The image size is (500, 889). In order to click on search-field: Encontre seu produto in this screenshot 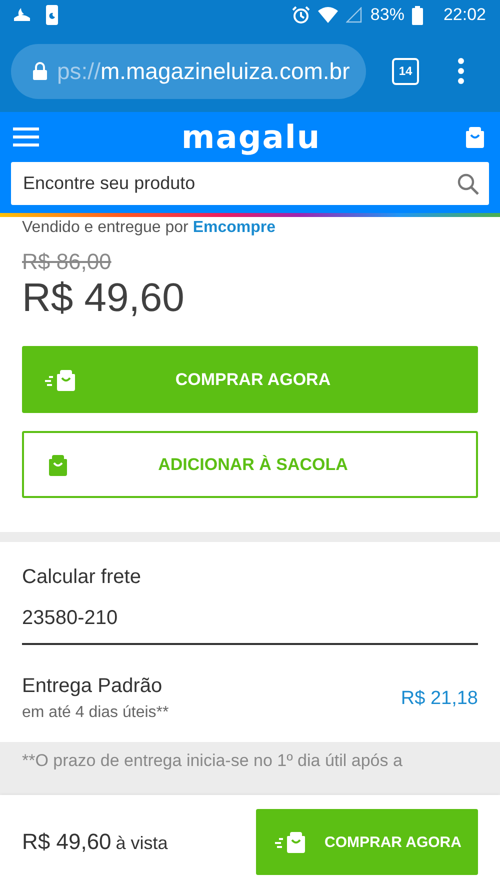, I will do `click(250, 183)`.